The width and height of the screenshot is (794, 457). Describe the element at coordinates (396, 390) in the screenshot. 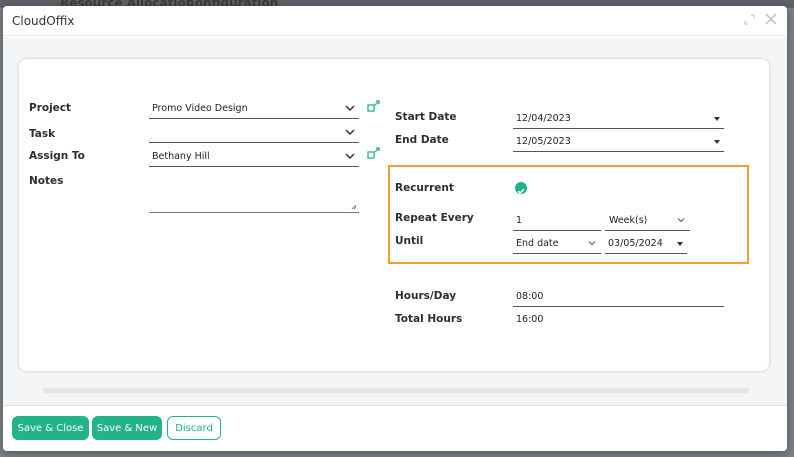

I see `horizontal-scrollbar` at that location.